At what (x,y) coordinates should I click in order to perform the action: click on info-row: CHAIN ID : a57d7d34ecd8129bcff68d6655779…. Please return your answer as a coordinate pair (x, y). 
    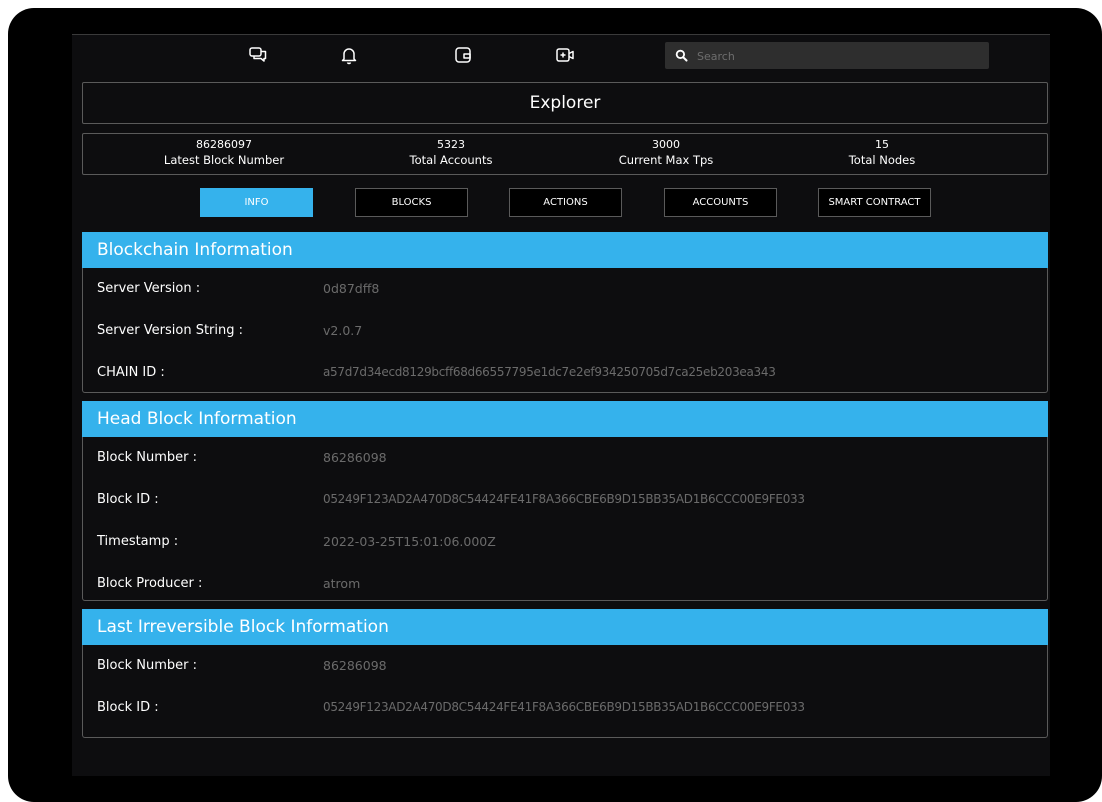
    Looking at the image, I should click on (565, 373).